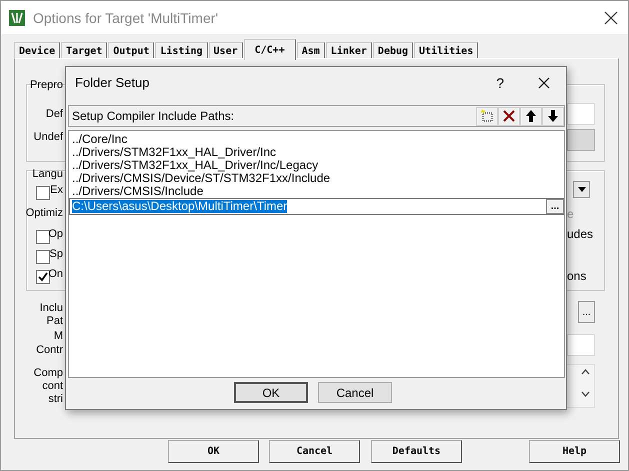 Image resolution: width=629 pixels, height=471 pixels. I want to click on list-item: ../Core/Inc, so click(316, 139).